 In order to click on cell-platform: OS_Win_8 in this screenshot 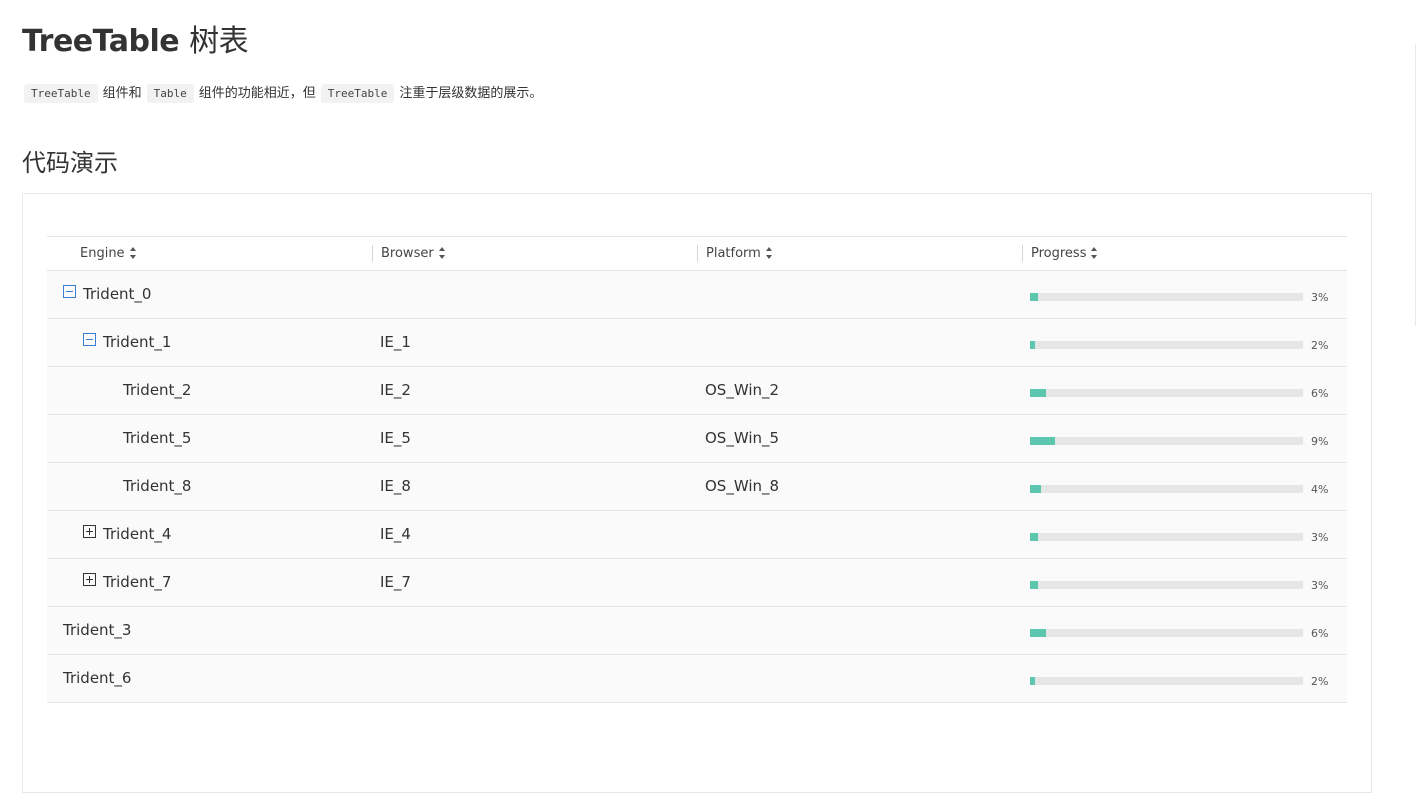, I will do `click(742, 486)`.